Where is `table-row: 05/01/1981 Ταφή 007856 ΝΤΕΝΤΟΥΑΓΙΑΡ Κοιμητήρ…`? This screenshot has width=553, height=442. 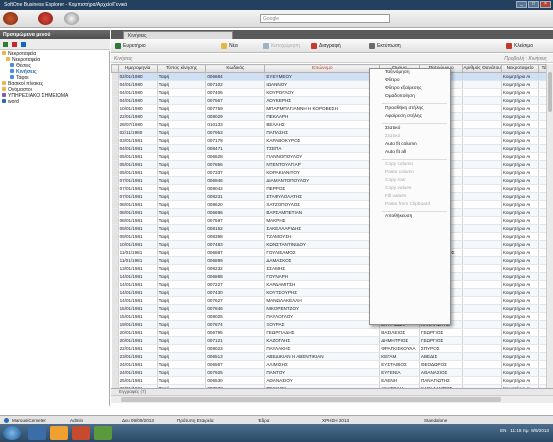 table-row: 05/01/1981 Ταφή 007856 ΝΤΕΝΤΟΥΑΓΙΑΡ Κοιμητήρ… is located at coordinates (332, 164).